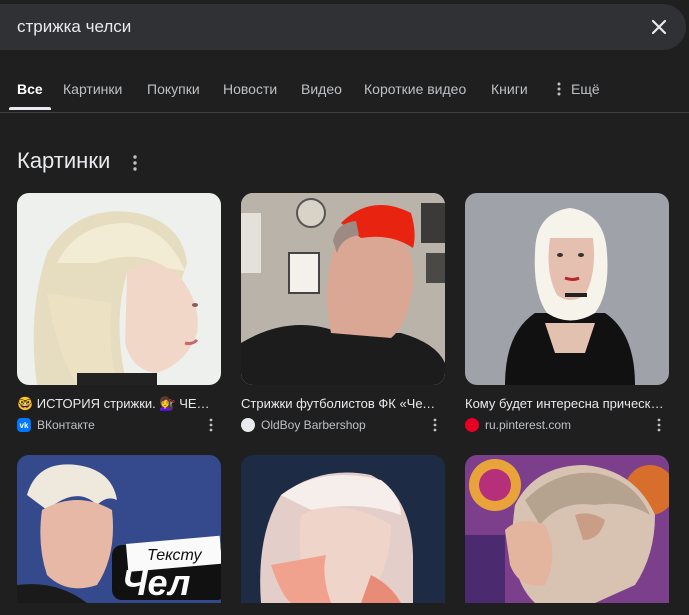  I want to click on search-input: стрижка челси, so click(74, 27).